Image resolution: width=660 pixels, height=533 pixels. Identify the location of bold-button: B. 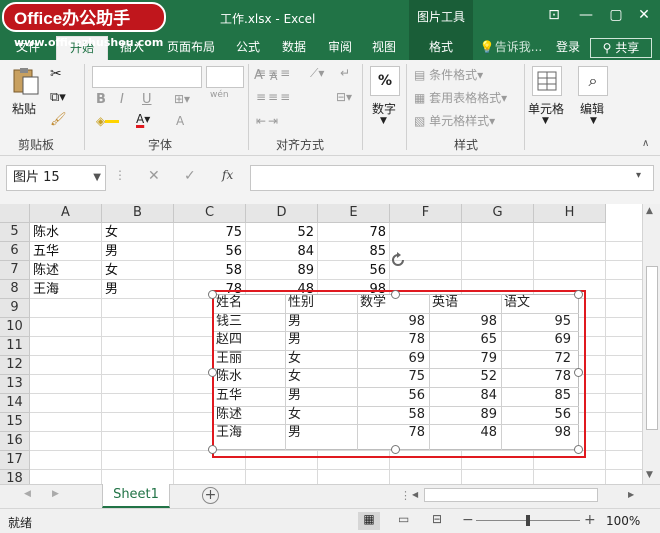
(101, 99).